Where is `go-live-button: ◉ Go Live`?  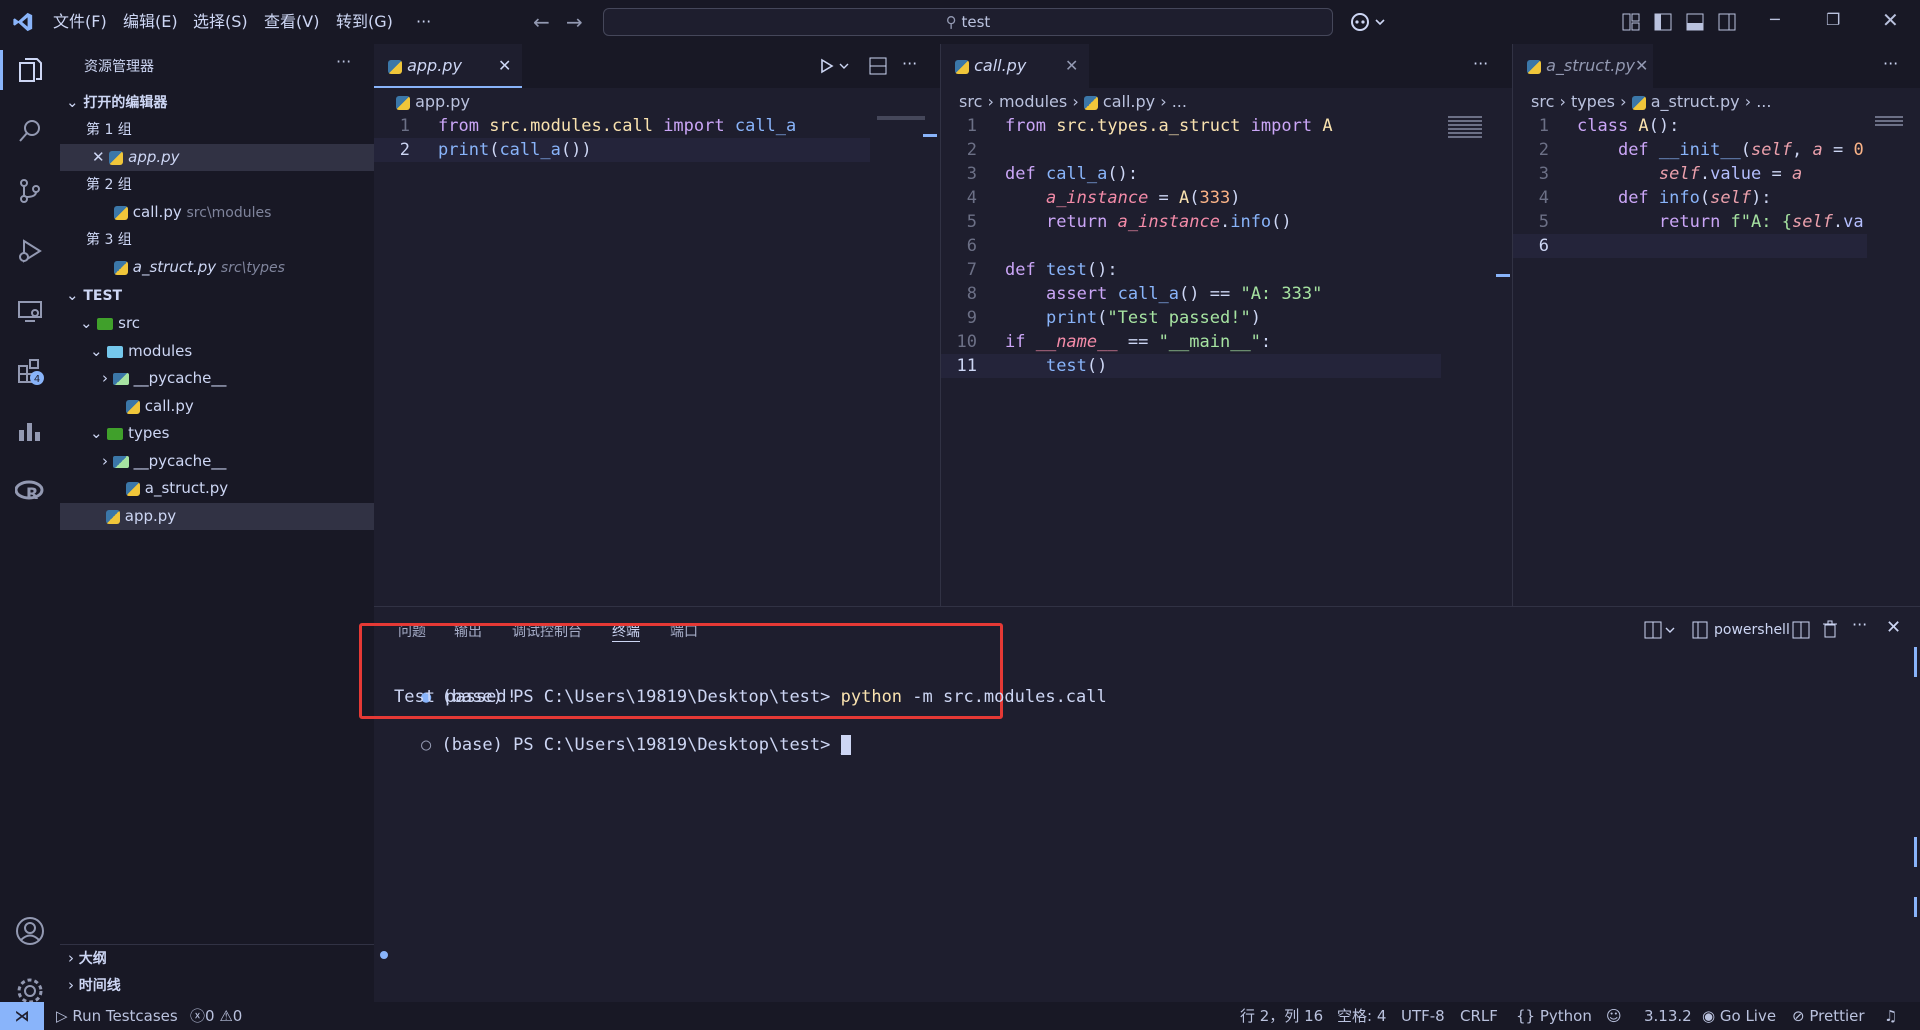
go-live-button: ◉ Go Live is located at coordinates (1739, 1016).